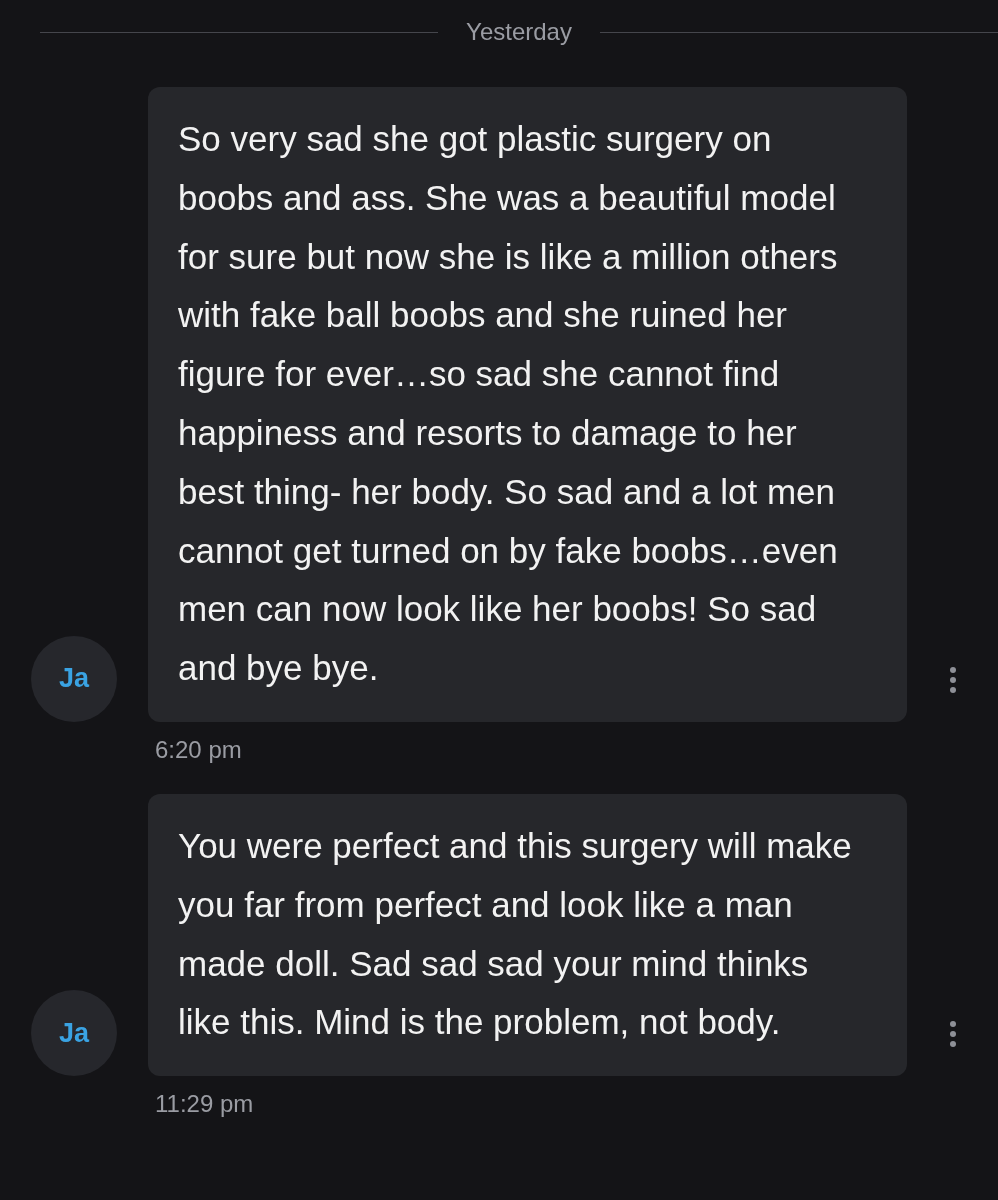 This screenshot has height=1200, width=998. I want to click on message-text: You were perfect and this surgery will make you far from perfect and look like a man made doll. Sad sad sad your mind thinks like this. Mind is the problem, not body., so click(515, 934).